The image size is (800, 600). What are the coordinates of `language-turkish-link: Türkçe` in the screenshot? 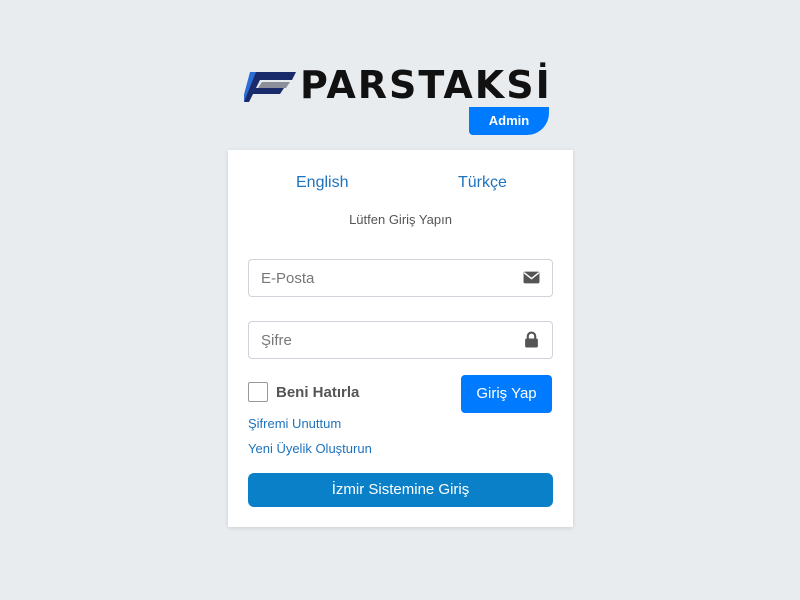 It's located at (482, 183).